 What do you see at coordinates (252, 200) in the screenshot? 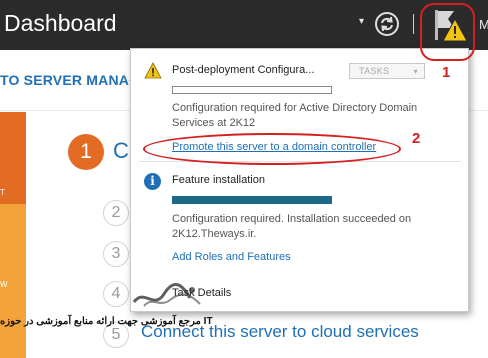
I see `feature-progress-bar` at bounding box center [252, 200].